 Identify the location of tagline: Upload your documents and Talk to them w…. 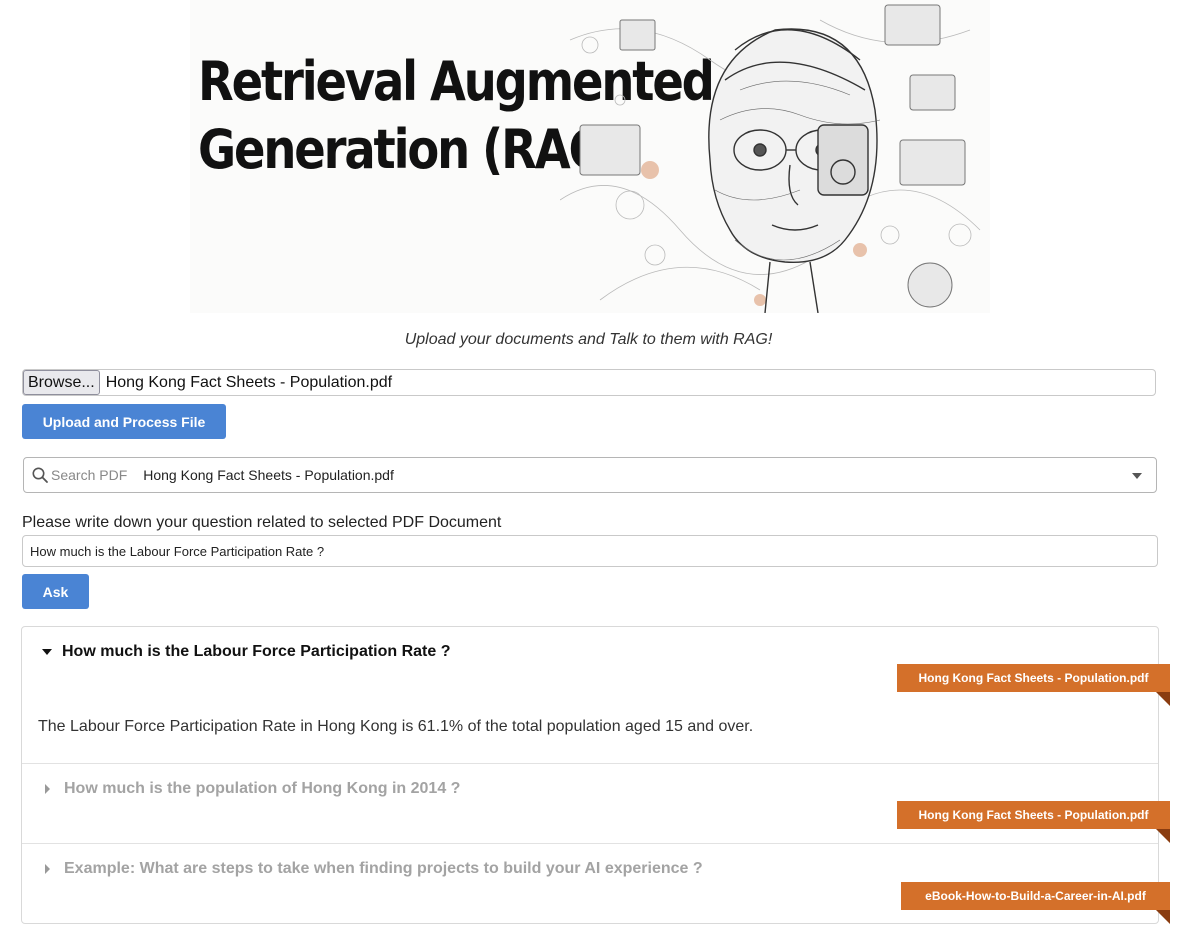
(588, 339).